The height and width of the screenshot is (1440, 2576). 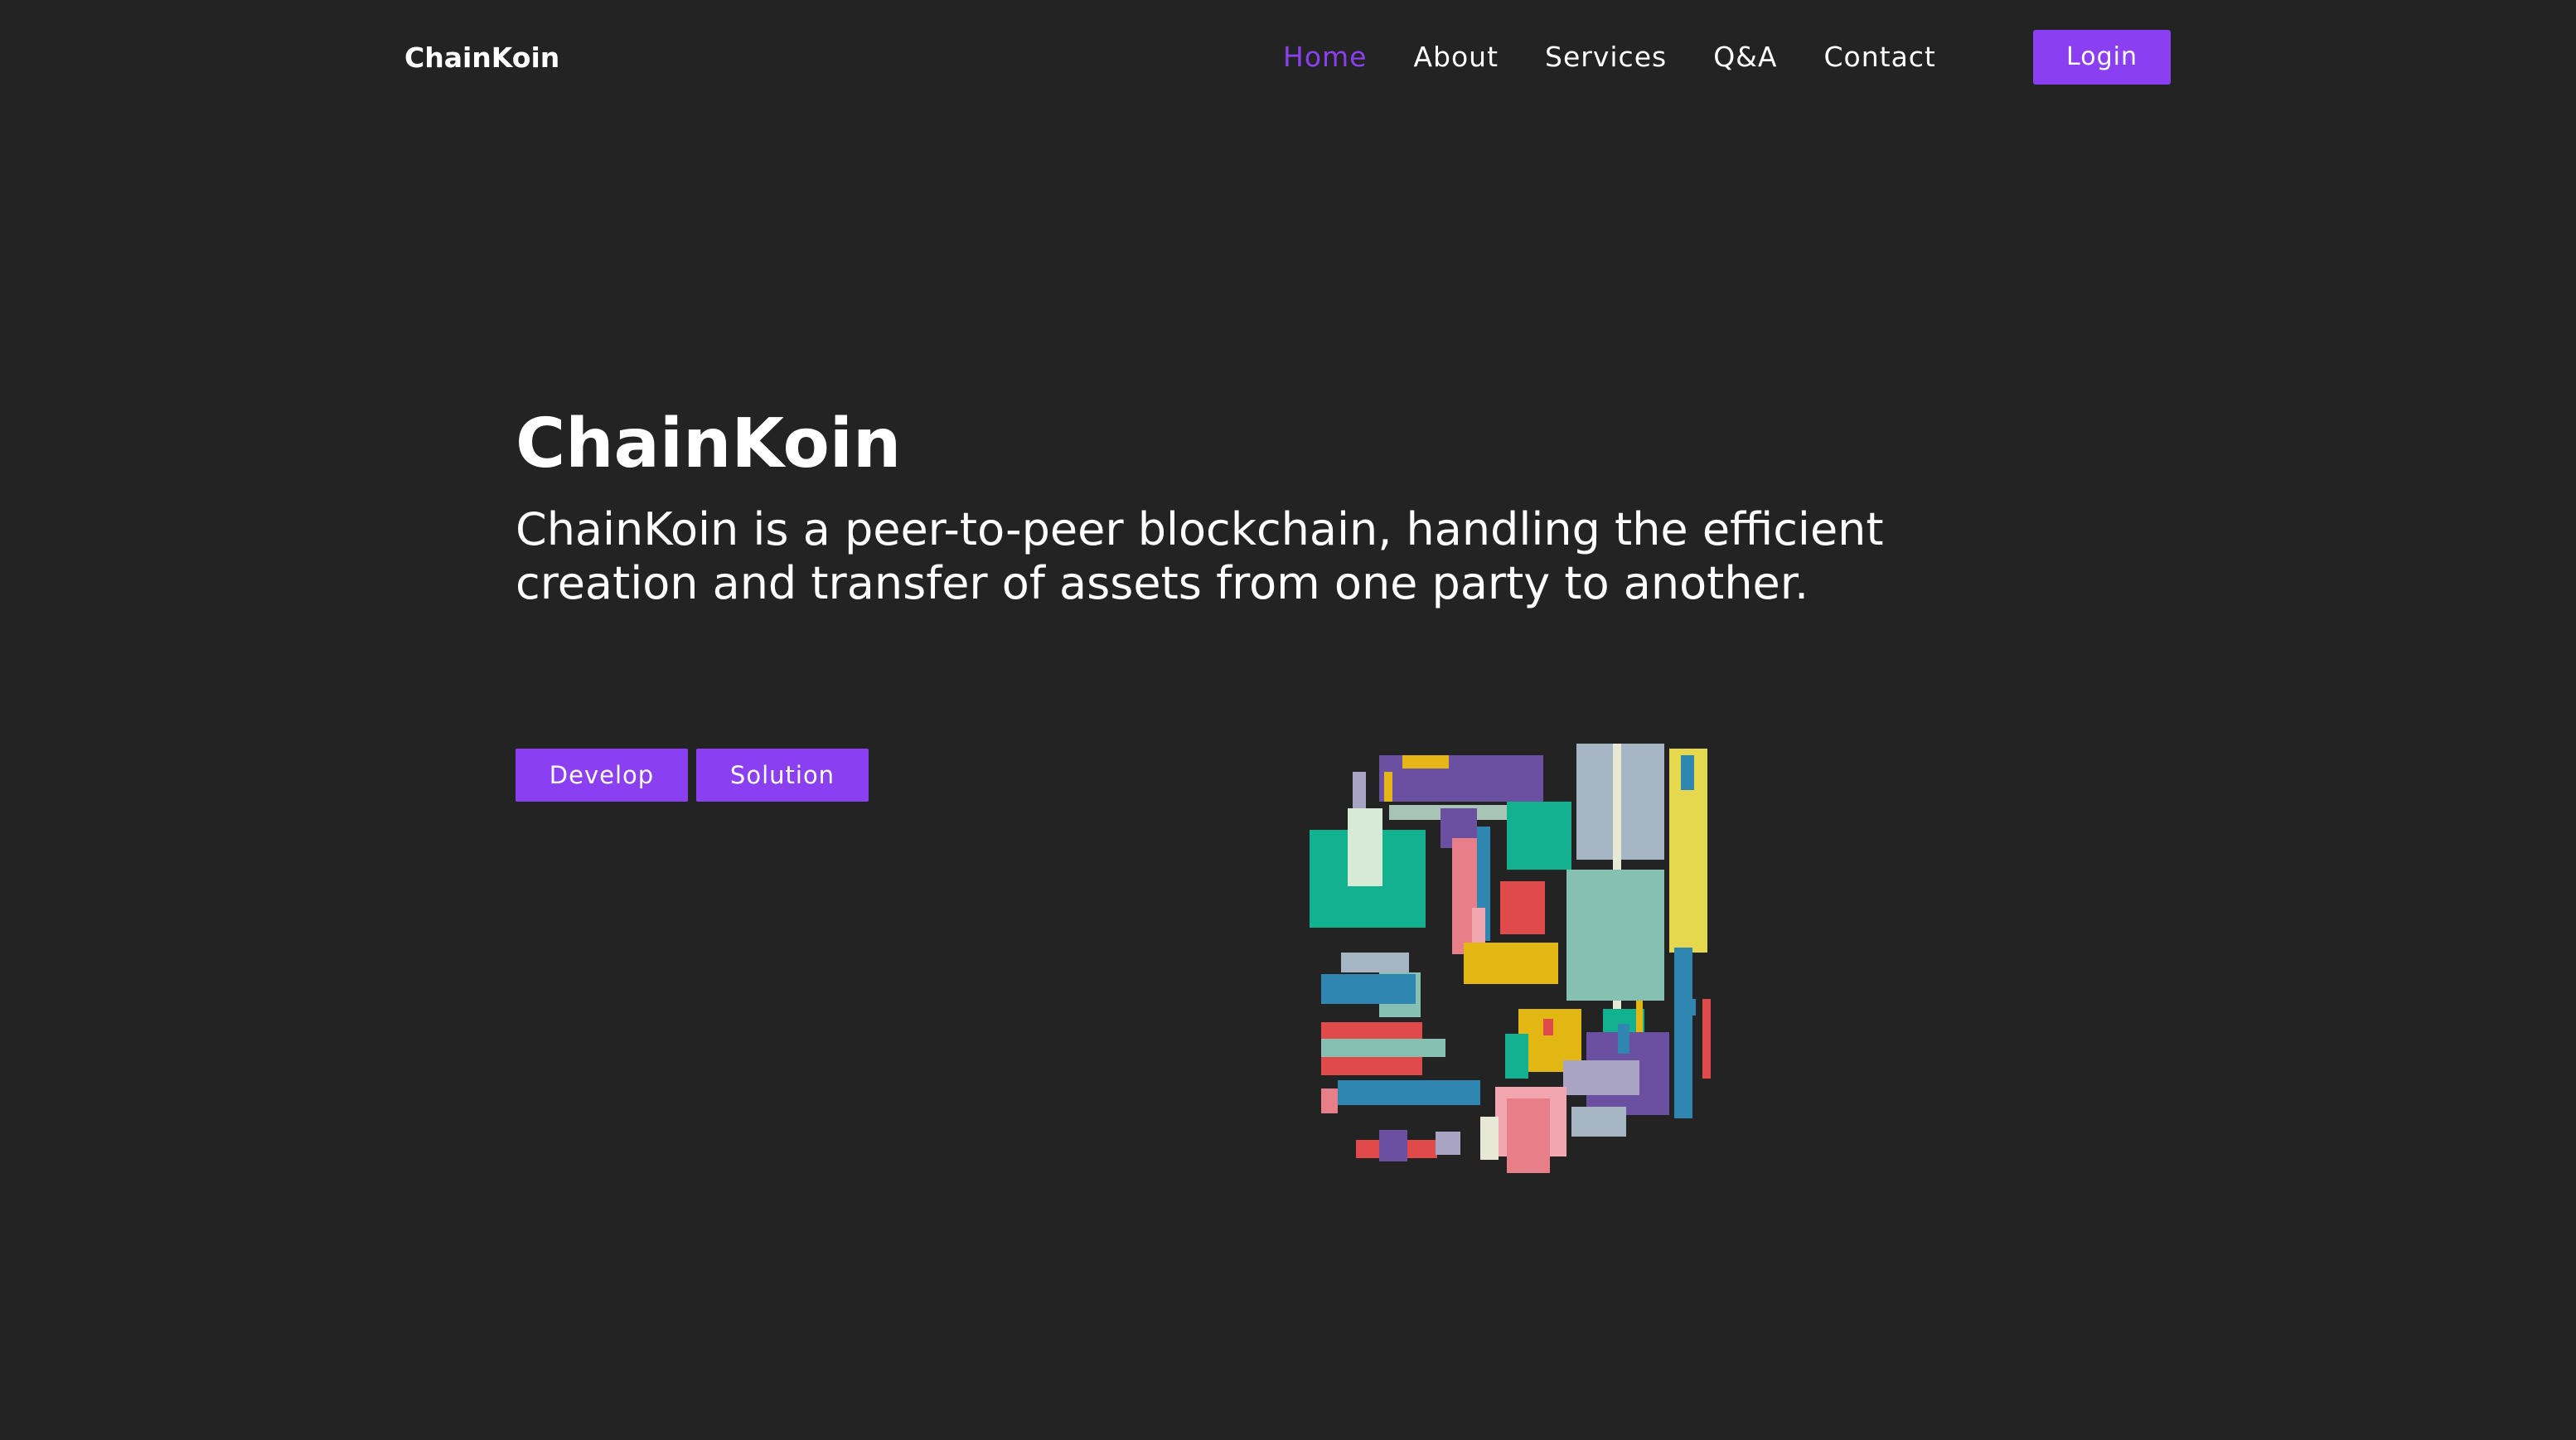 What do you see at coordinates (709, 444) in the screenshot?
I see `hero-title: ChainKoin` at bounding box center [709, 444].